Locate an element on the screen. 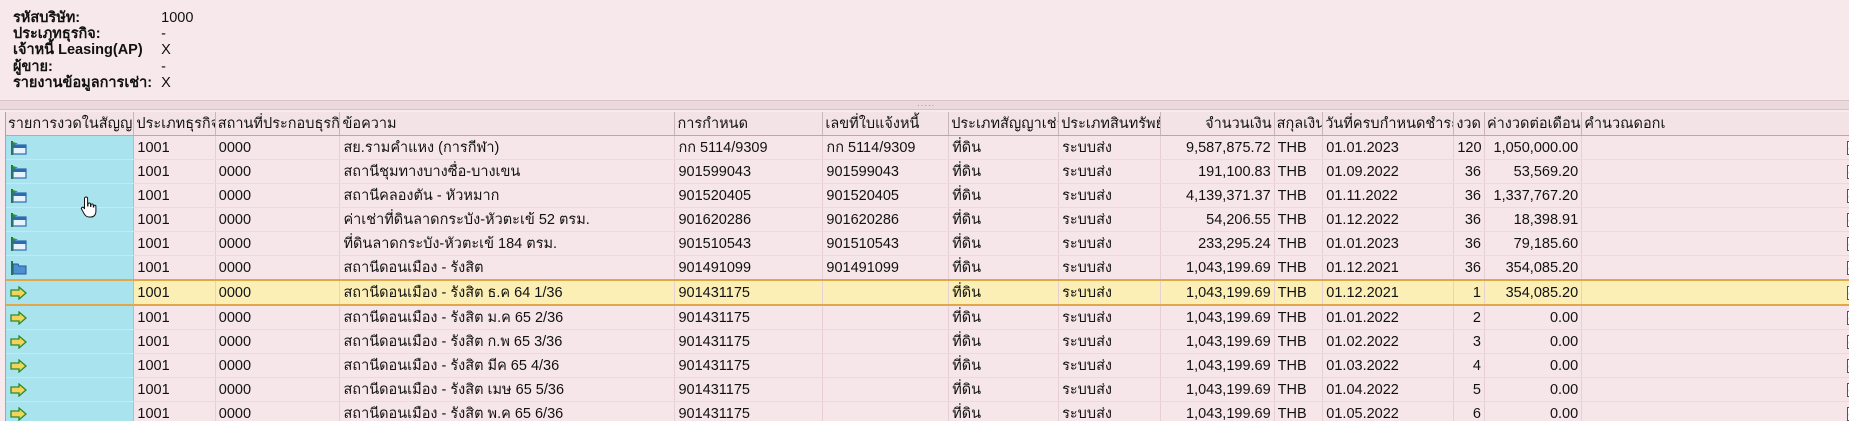  col-header-business-place: สถานที่ประกอบธุรกิจ is located at coordinates (278, 124).